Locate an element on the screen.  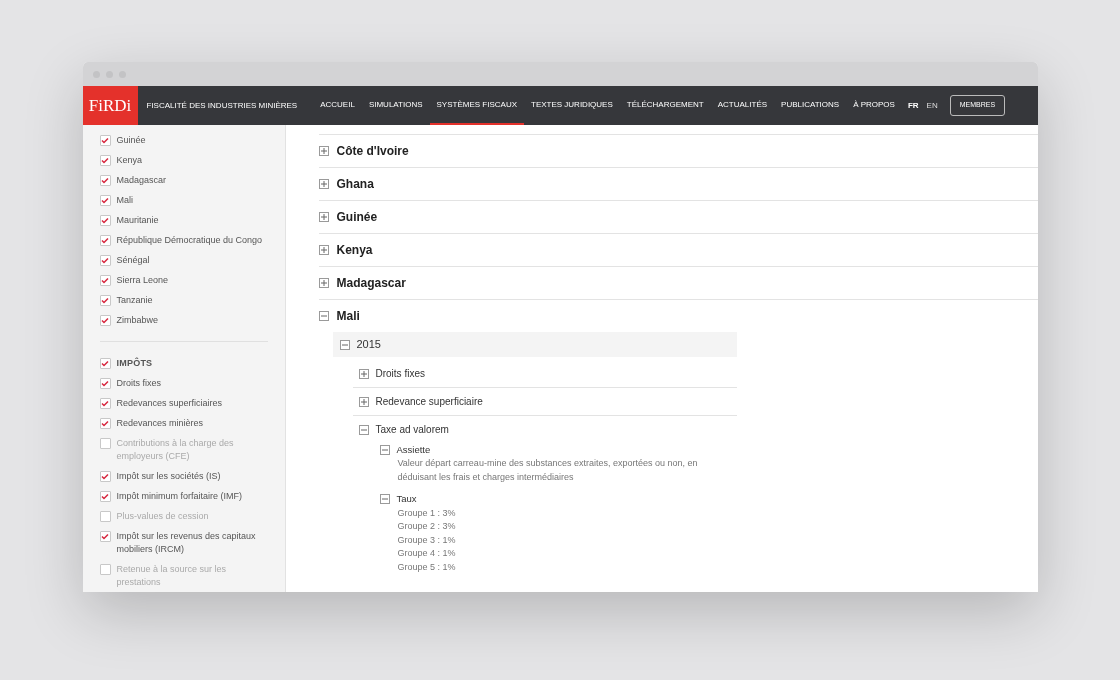
nav-link: ACTUALITÉS is located at coordinates (742, 105).